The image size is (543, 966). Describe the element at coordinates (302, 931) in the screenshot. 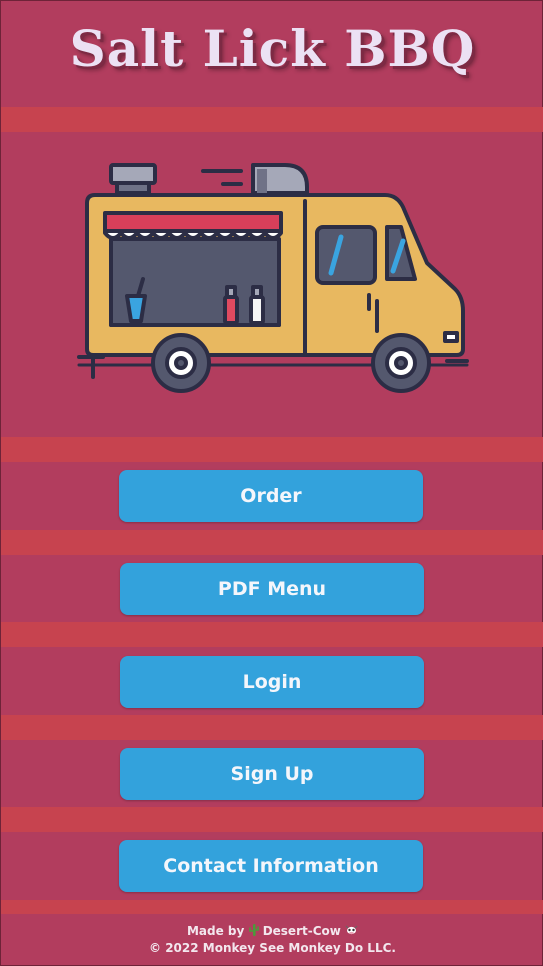

I see `made-by-name: Desert-Cow` at that location.